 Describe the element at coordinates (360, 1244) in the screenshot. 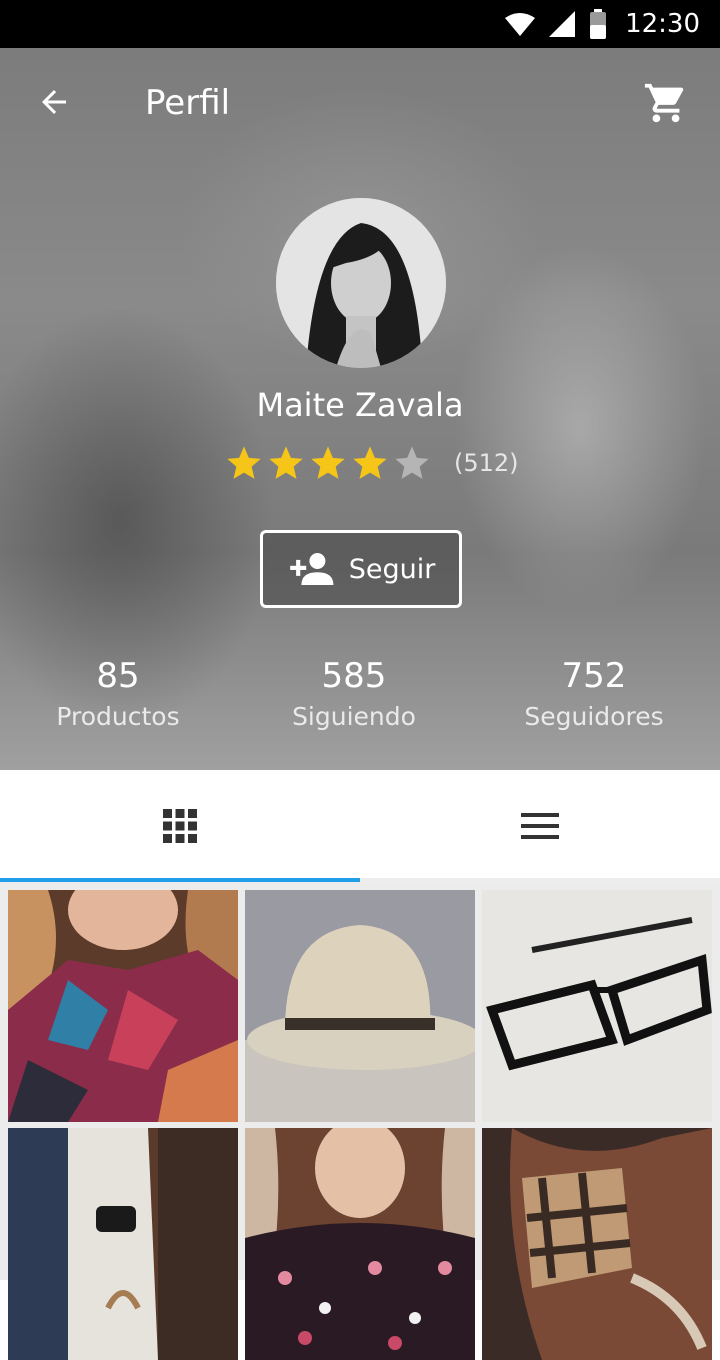

I see `product-tile-floral-dress` at that location.